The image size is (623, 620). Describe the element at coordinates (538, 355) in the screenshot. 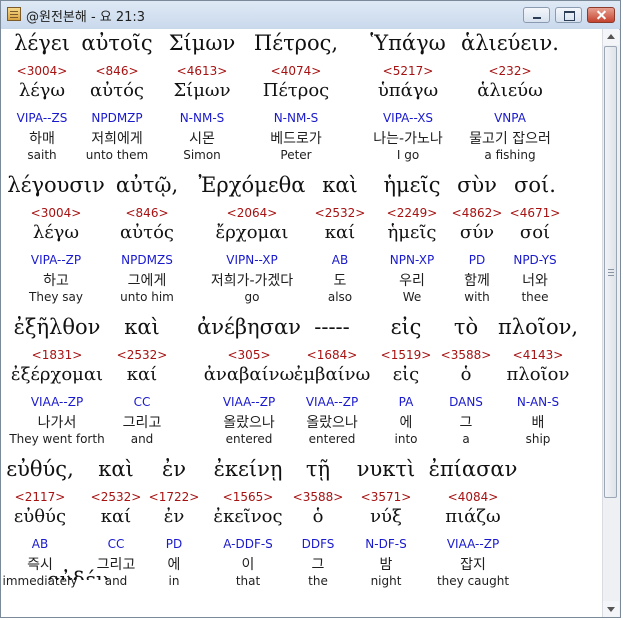

I see `strongs-number: <4143>` at that location.